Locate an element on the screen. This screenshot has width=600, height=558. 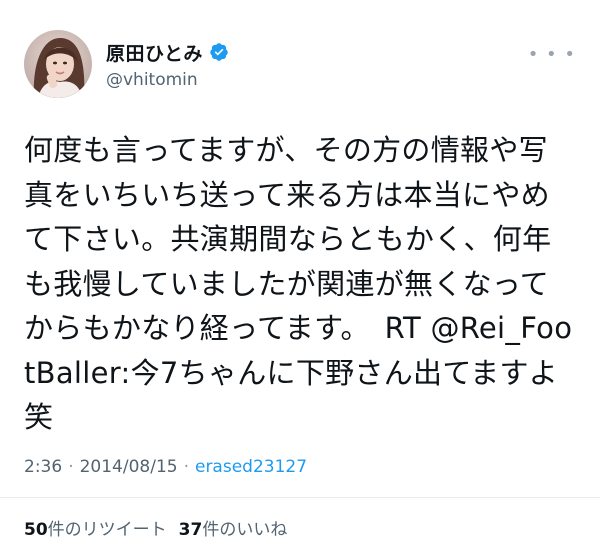
retweets-stat: 50件のリツイート is located at coordinates (95, 527).